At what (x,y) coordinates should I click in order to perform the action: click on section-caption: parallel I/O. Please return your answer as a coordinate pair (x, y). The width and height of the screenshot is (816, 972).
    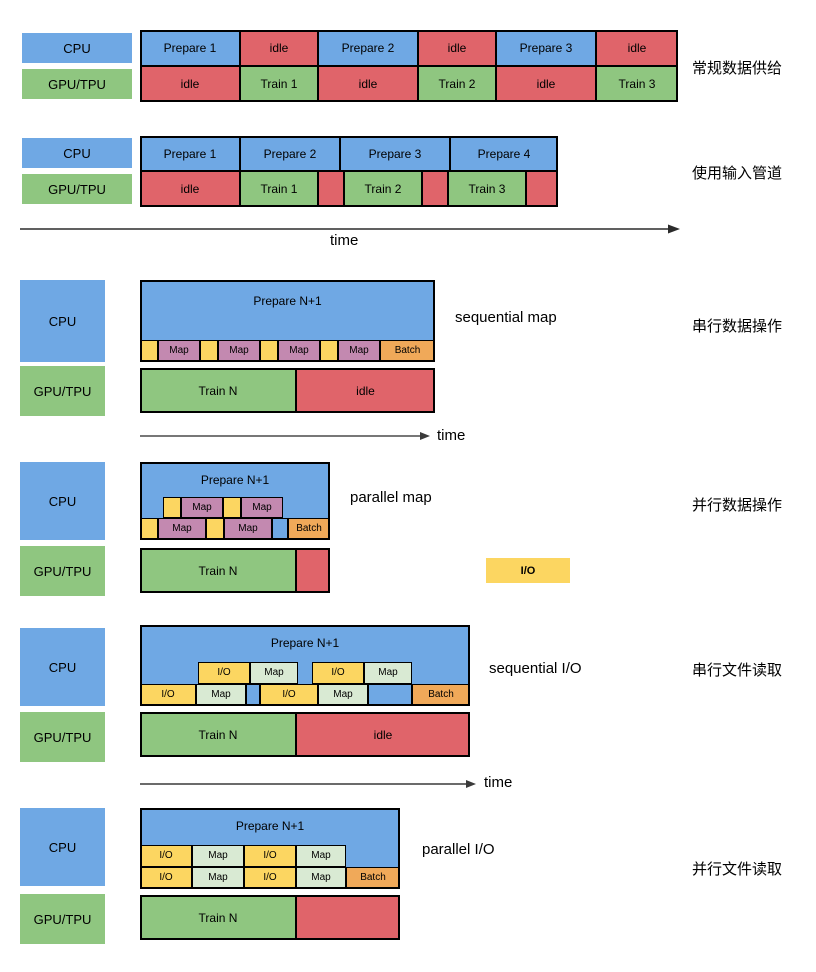
    Looking at the image, I should click on (458, 849).